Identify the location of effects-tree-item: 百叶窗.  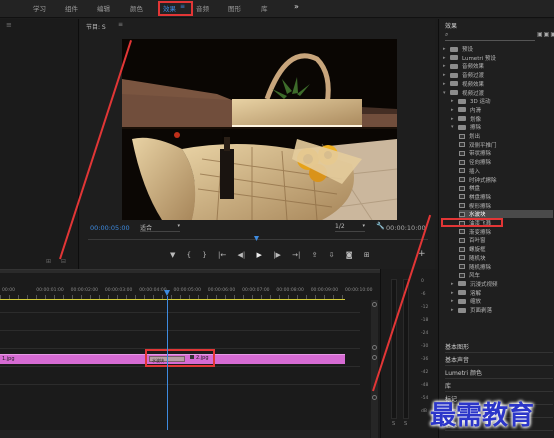
(506, 240).